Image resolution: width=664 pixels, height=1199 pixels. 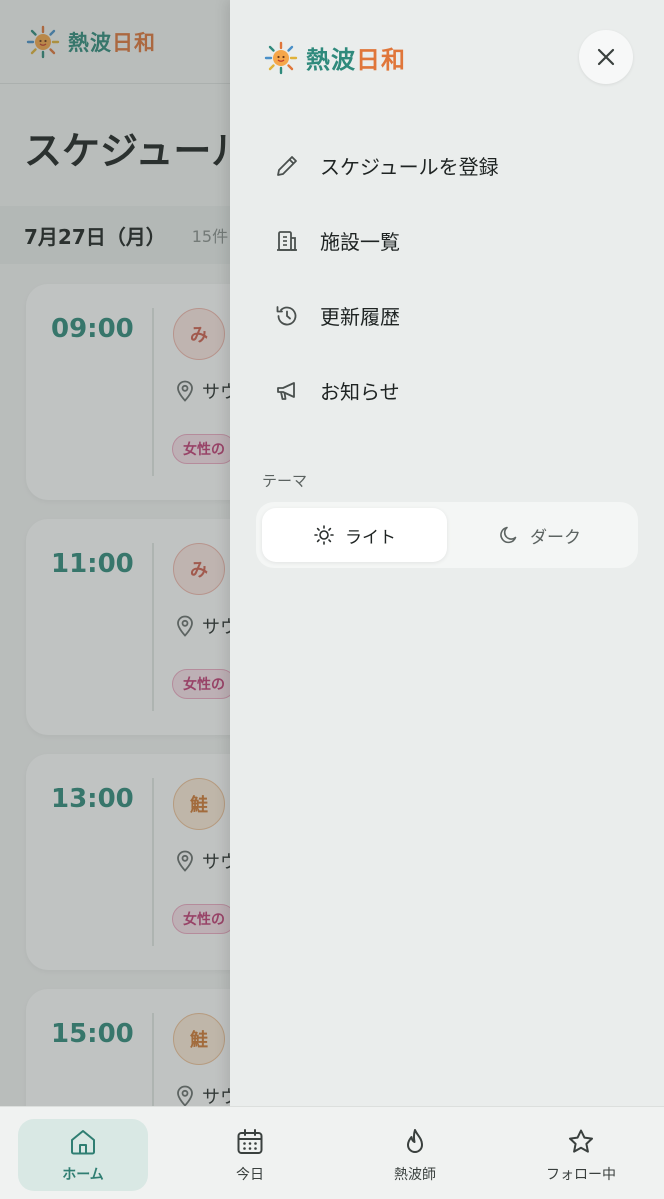 I want to click on close-icon, so click(x=606, y=57).